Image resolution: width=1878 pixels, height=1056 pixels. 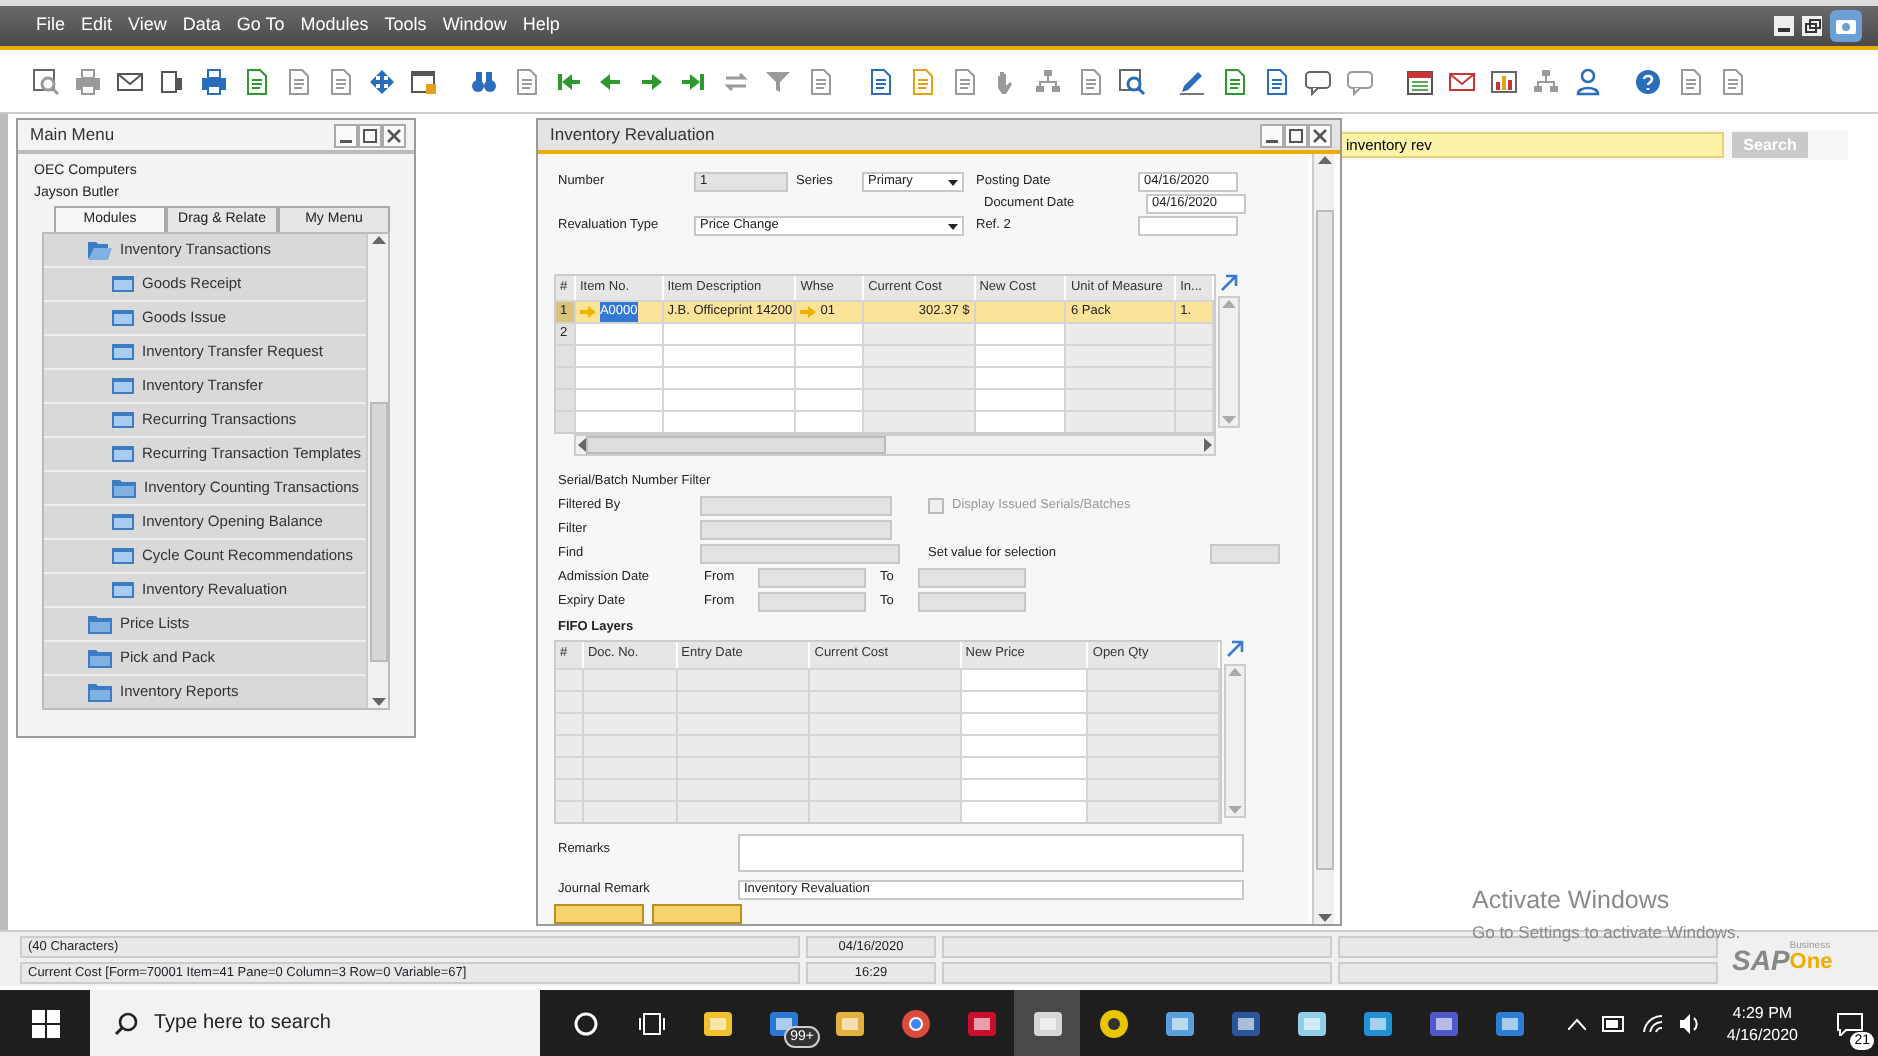 What do you see at coordinates (72, 135) in the screenshot?
I see `window-title: Main Menu` at bounding box center [72, 135].